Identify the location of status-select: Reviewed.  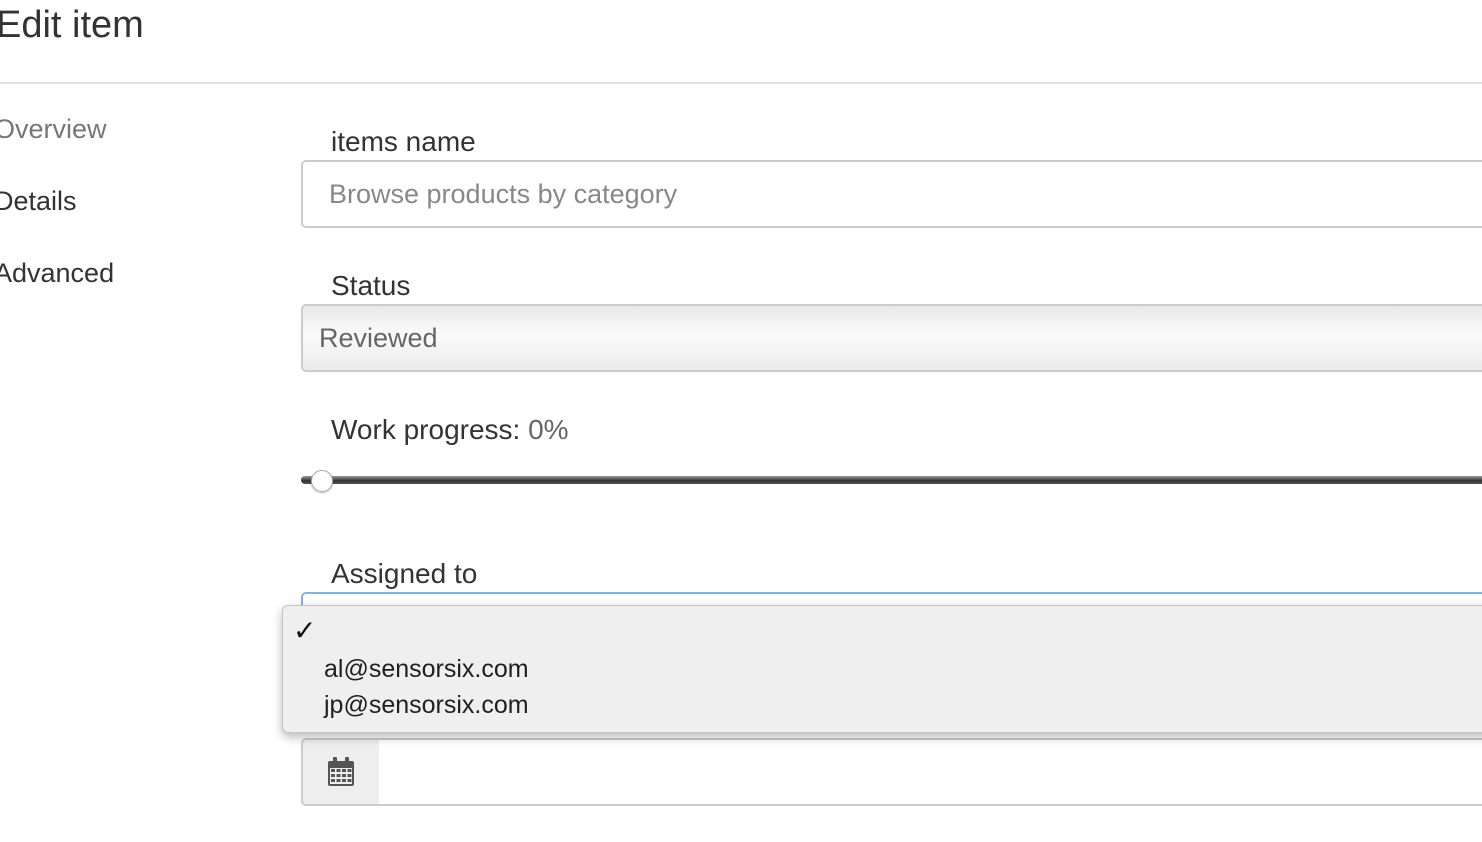
(891, 338).